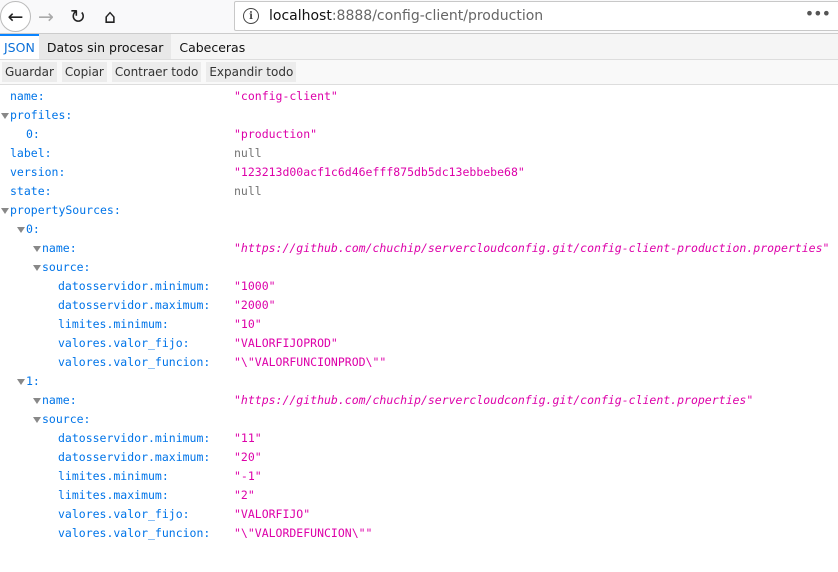  What do you see at coordinates (419, 324) in the screenshot?
I see `json-row: limites.minimum: "10"` at bounding box center [419, 324].